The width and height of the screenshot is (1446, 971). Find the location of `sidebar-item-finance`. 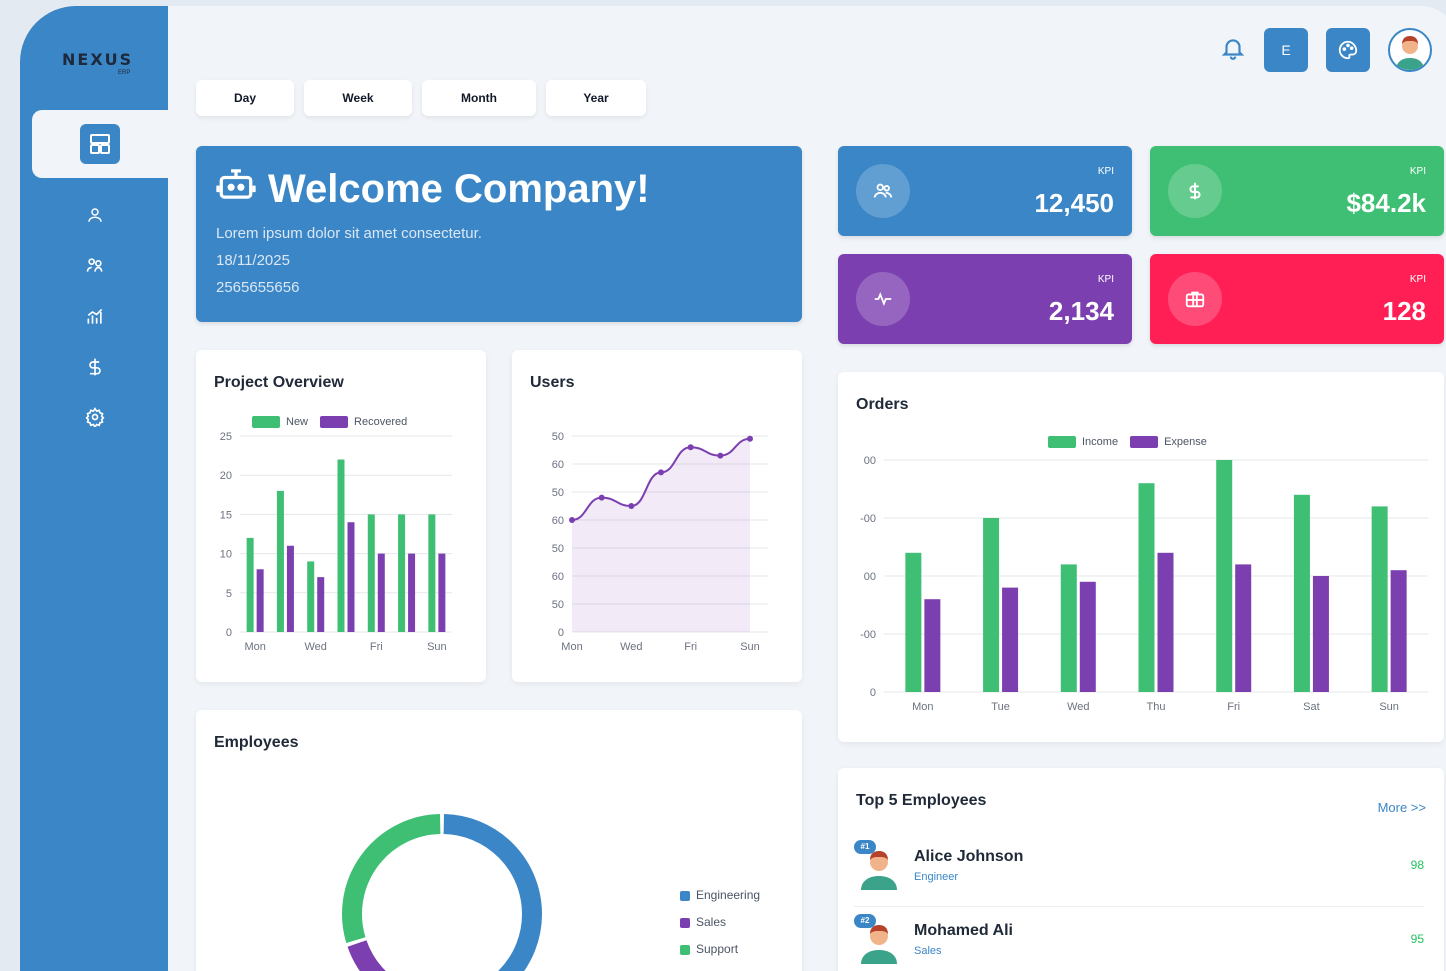

sidebar-item-finance is located at coordinates (95, 367).